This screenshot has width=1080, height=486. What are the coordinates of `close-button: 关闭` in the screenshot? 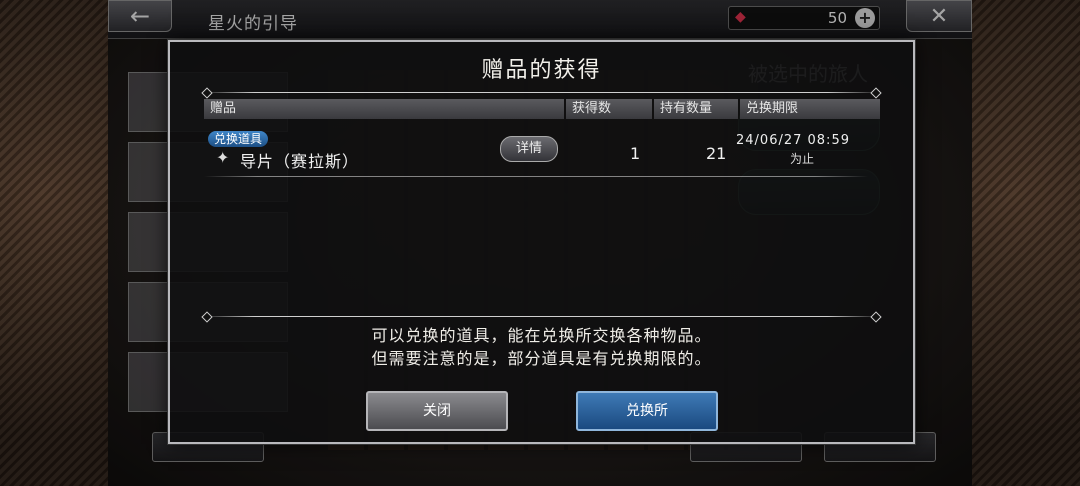 It's located at (437, 411).